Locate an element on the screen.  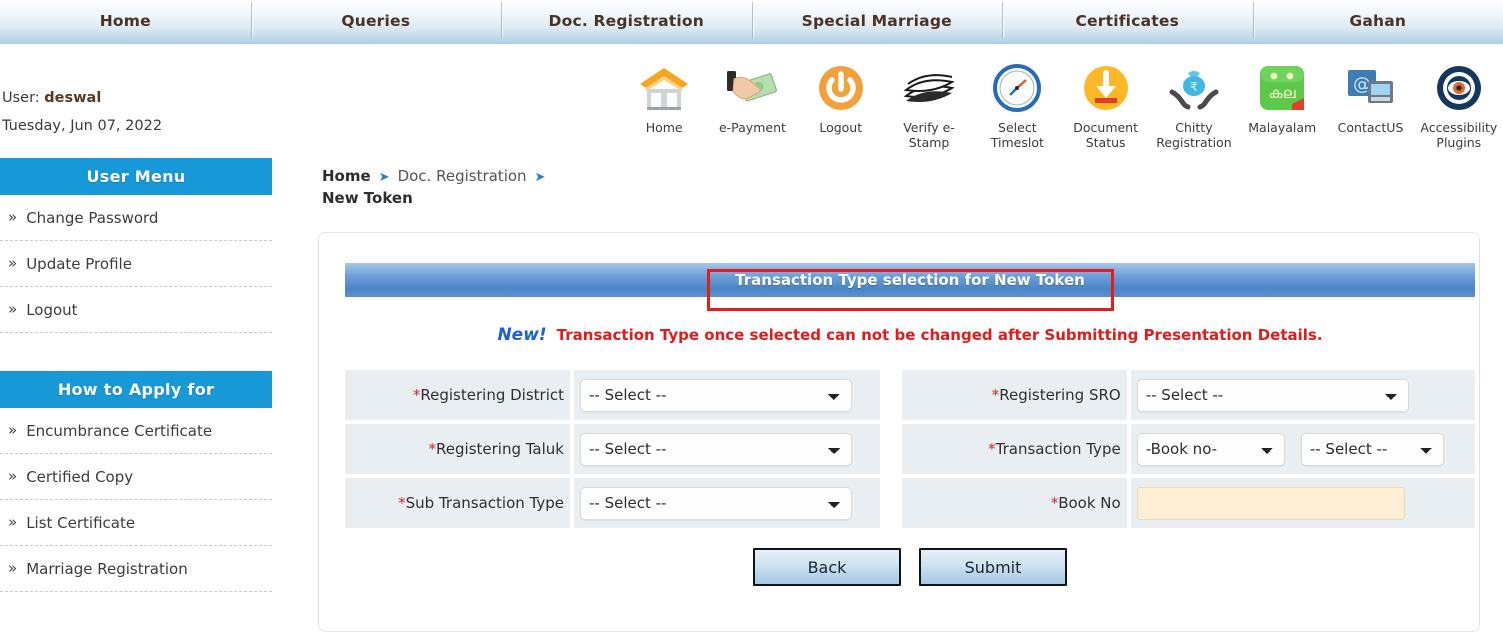
label-registering-taluk: *Registering Taluk is located at coordinates (457, 449).